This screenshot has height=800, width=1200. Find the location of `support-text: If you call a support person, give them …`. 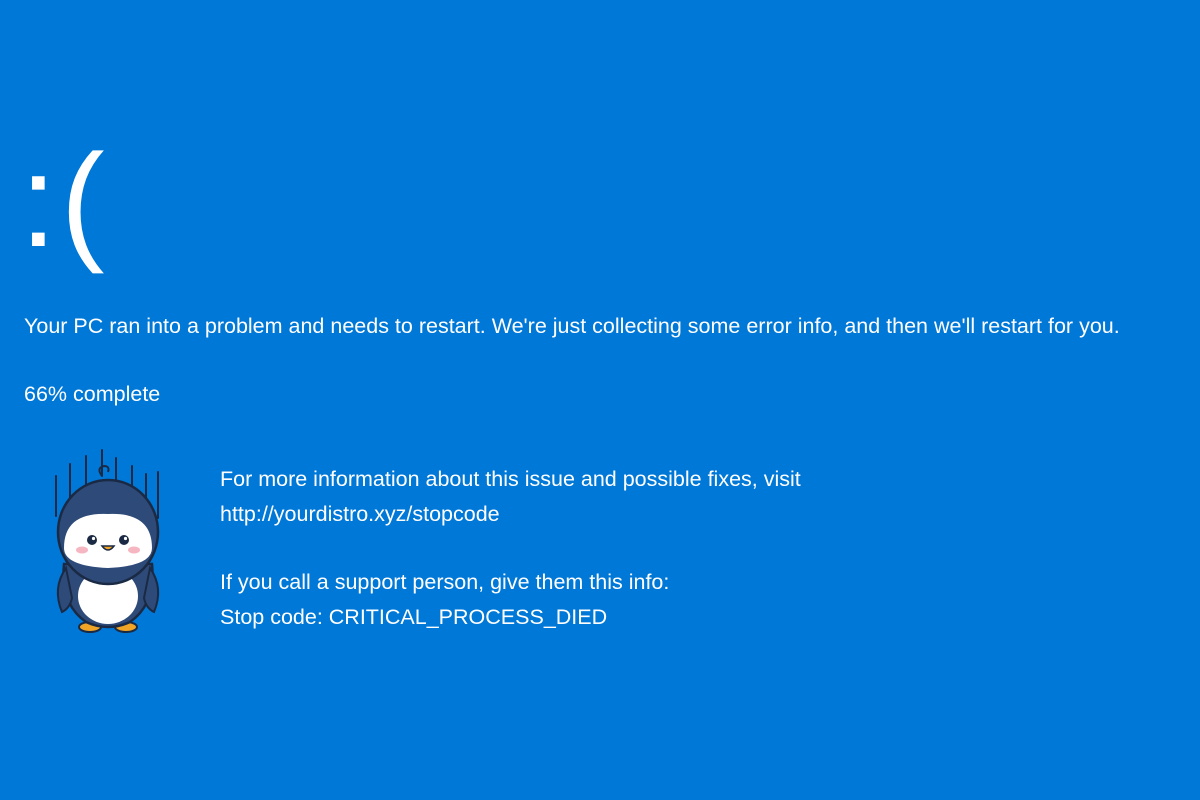

support-text: If you call a support person, give them … is located at coordinates (445, 582).